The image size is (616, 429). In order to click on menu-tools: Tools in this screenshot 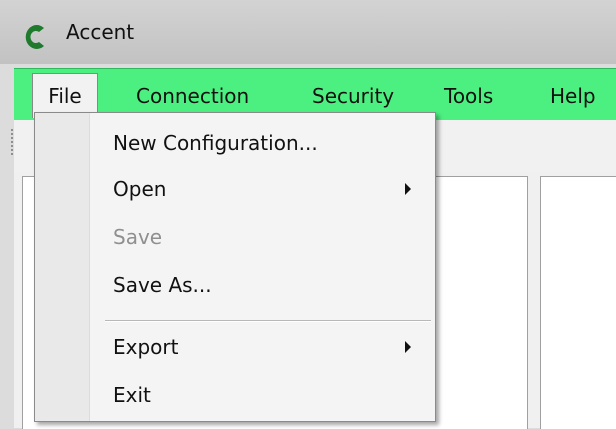, I will do `click(468, 96)`.